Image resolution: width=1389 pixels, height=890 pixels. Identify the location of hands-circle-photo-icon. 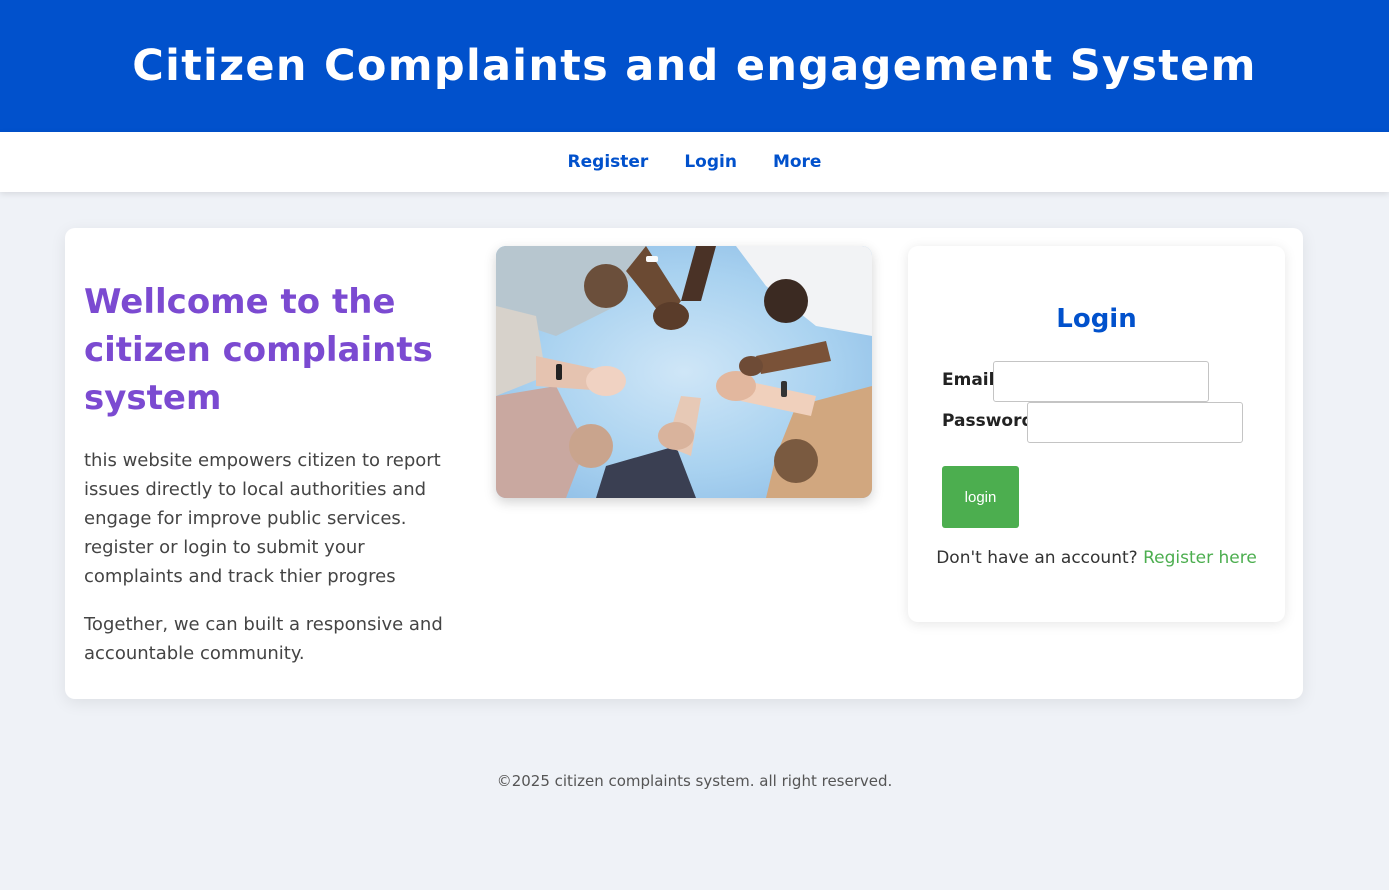
(684, 372).